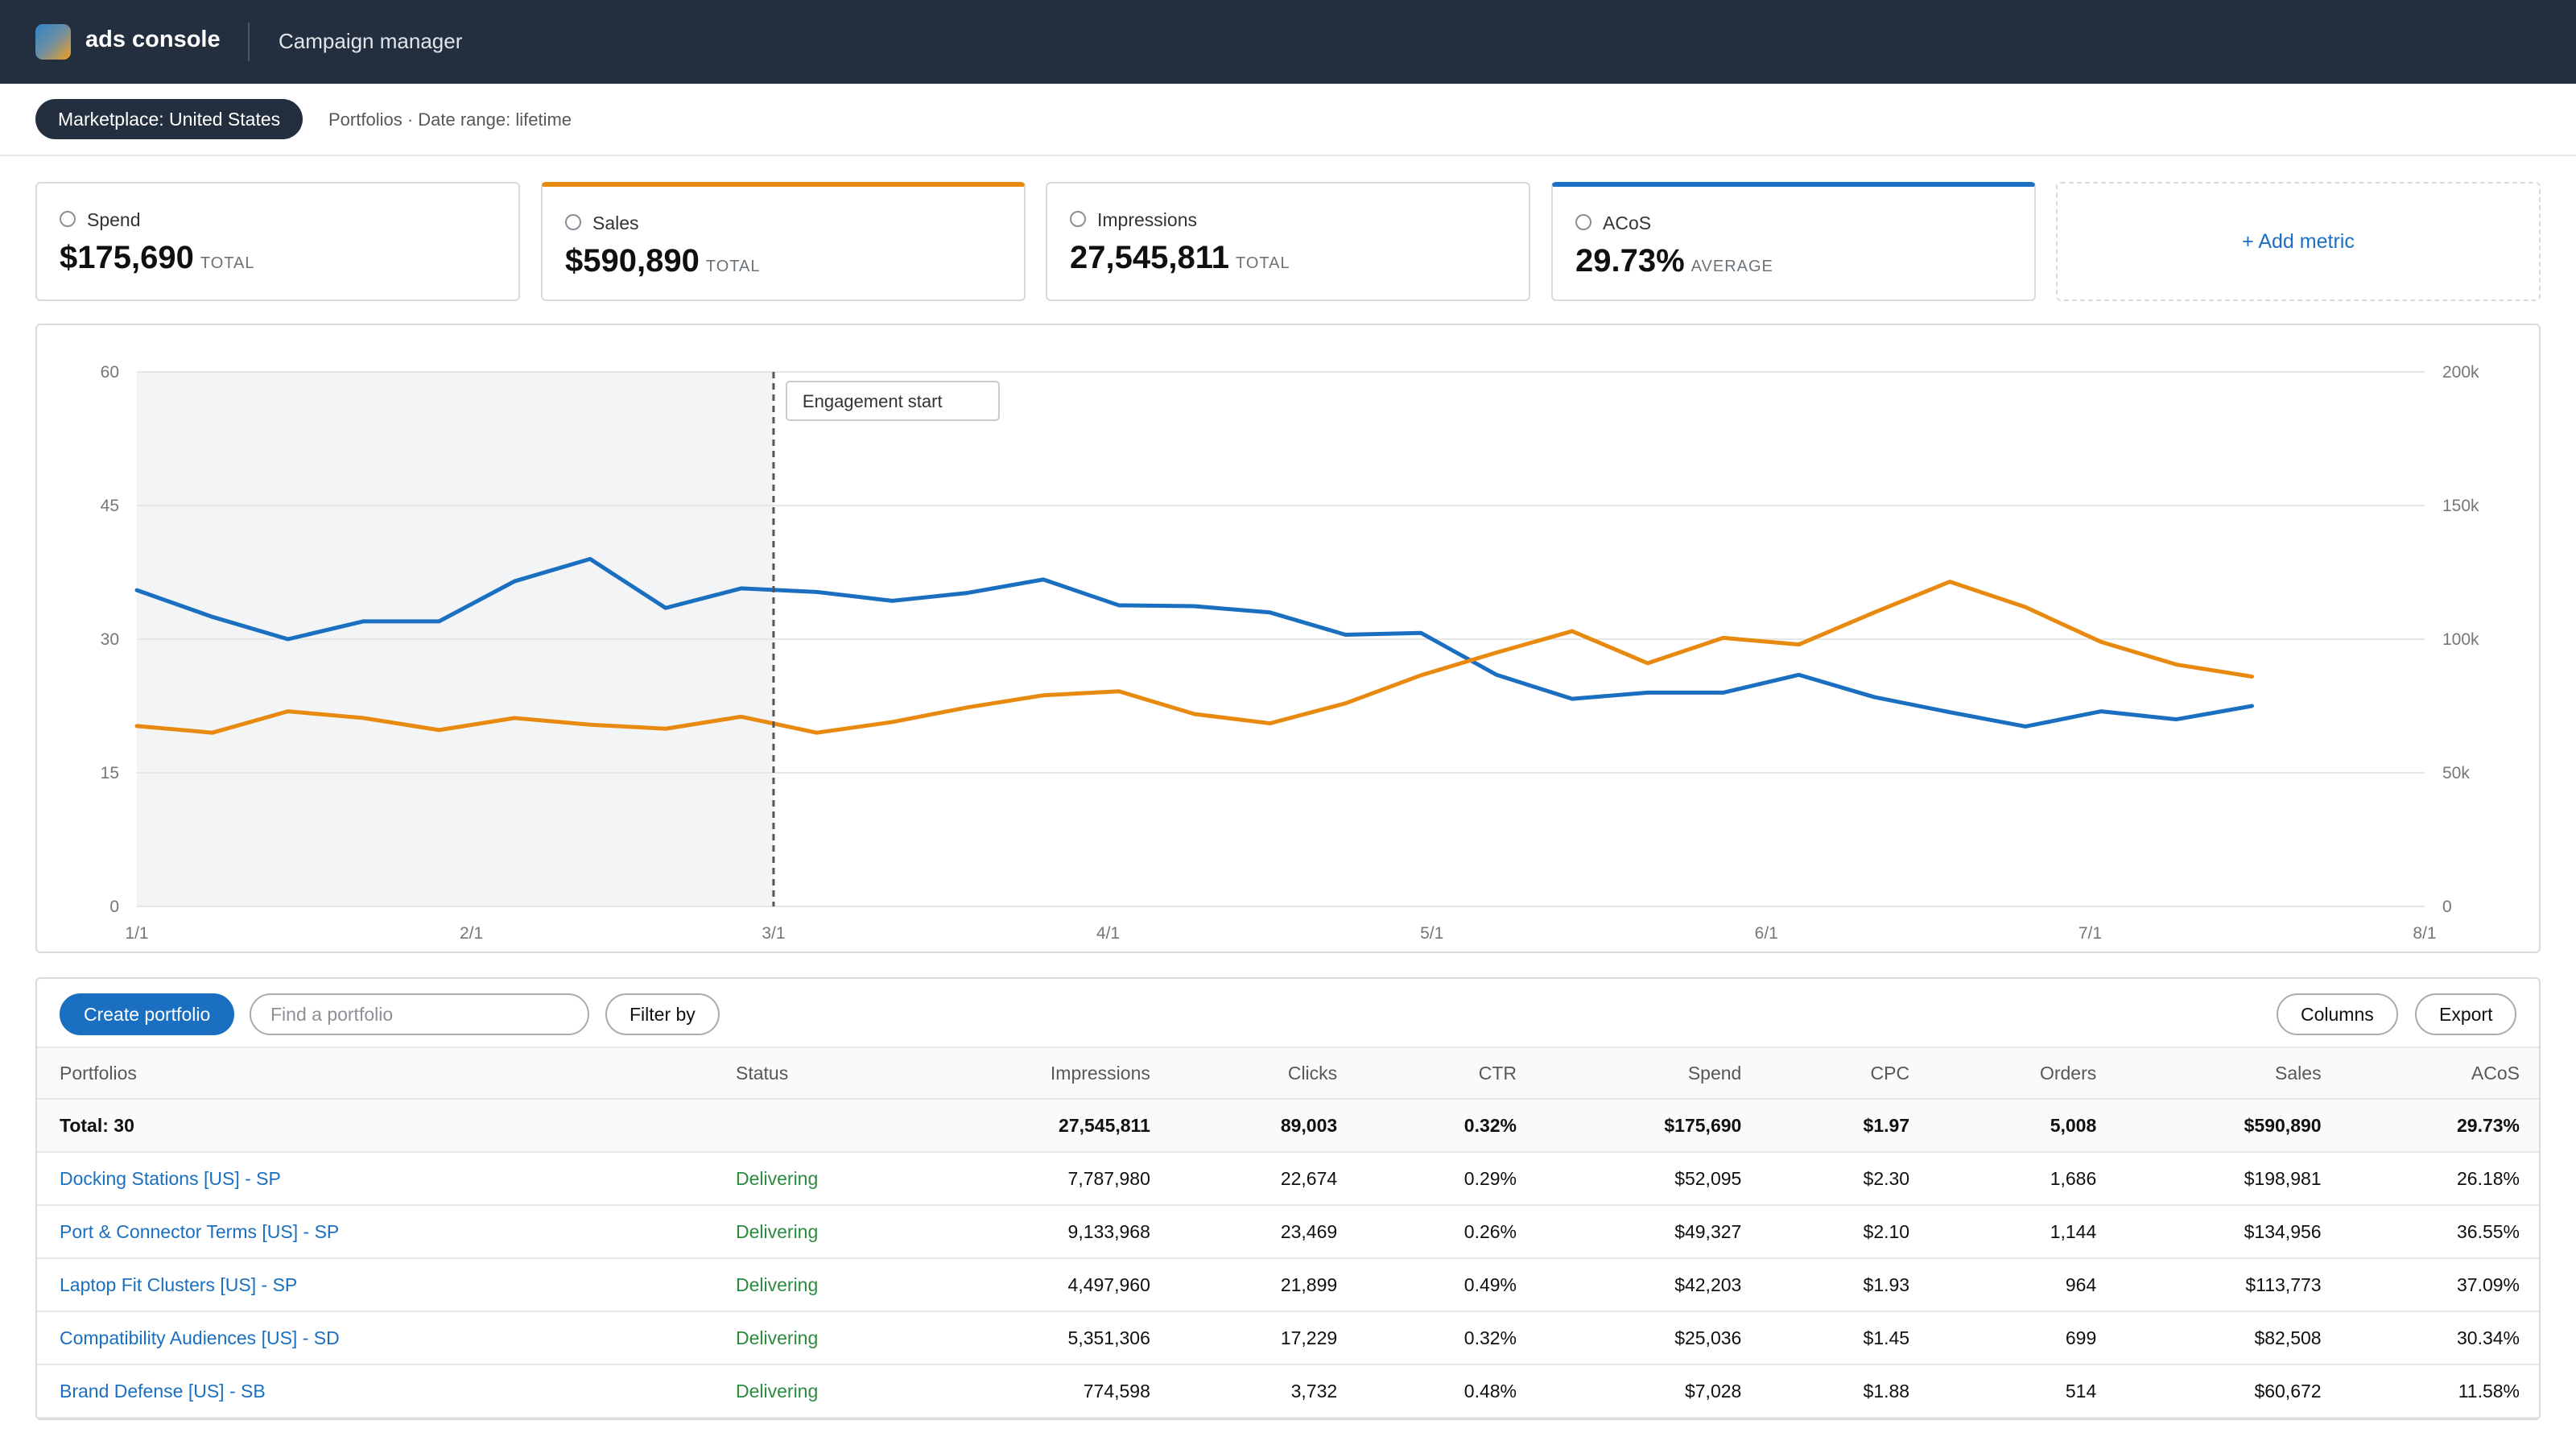 The width and height of the screenshot is (2576, 1449). What do you see at coordinates (2026, 1179) in the screenshot?
I see `table-cell: 1,686` at bounding box center [2026, 1179].